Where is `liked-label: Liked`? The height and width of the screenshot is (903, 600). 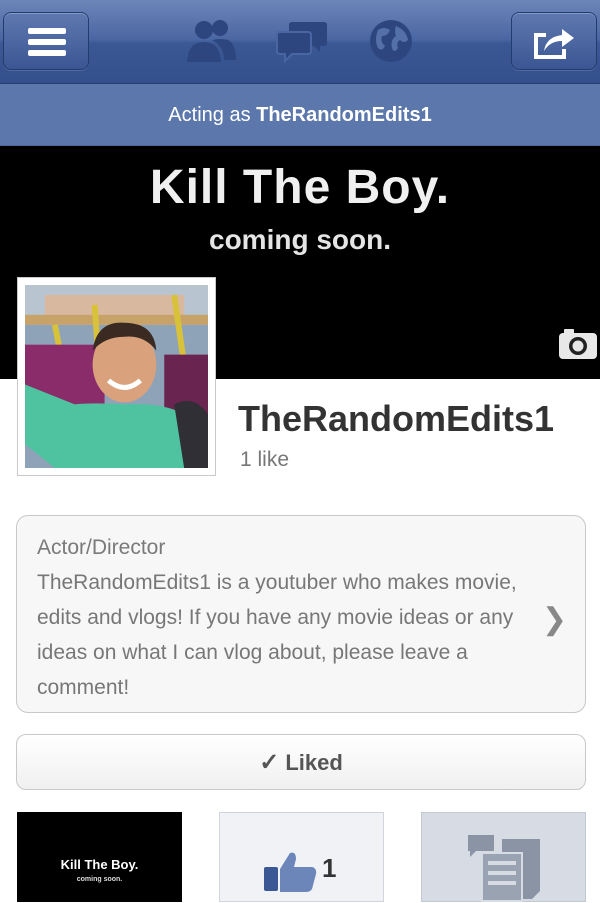
liked-label: Liked is located at coordinates (314, 762).